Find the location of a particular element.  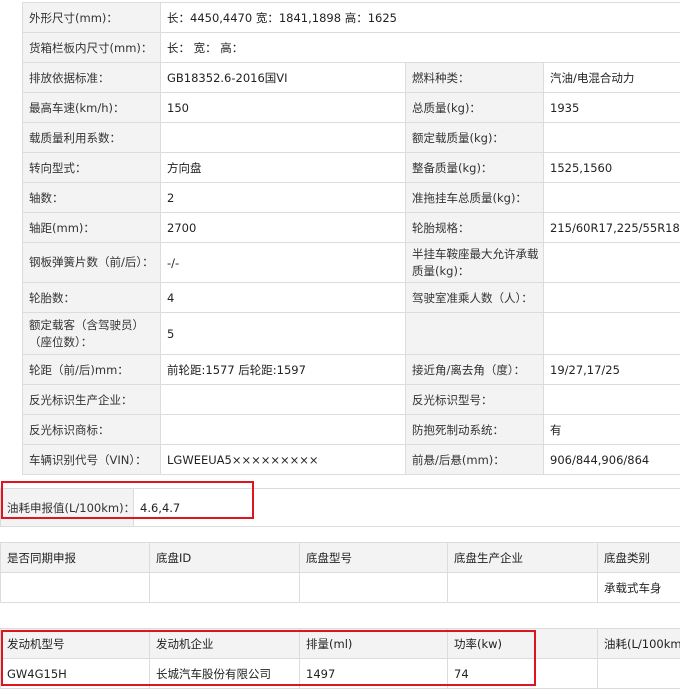

spec-row: 排放依据标准： GB18352.6-2016国VI 燃料种类： 汽油/电混合动力 is located at coordinates (351, 77).